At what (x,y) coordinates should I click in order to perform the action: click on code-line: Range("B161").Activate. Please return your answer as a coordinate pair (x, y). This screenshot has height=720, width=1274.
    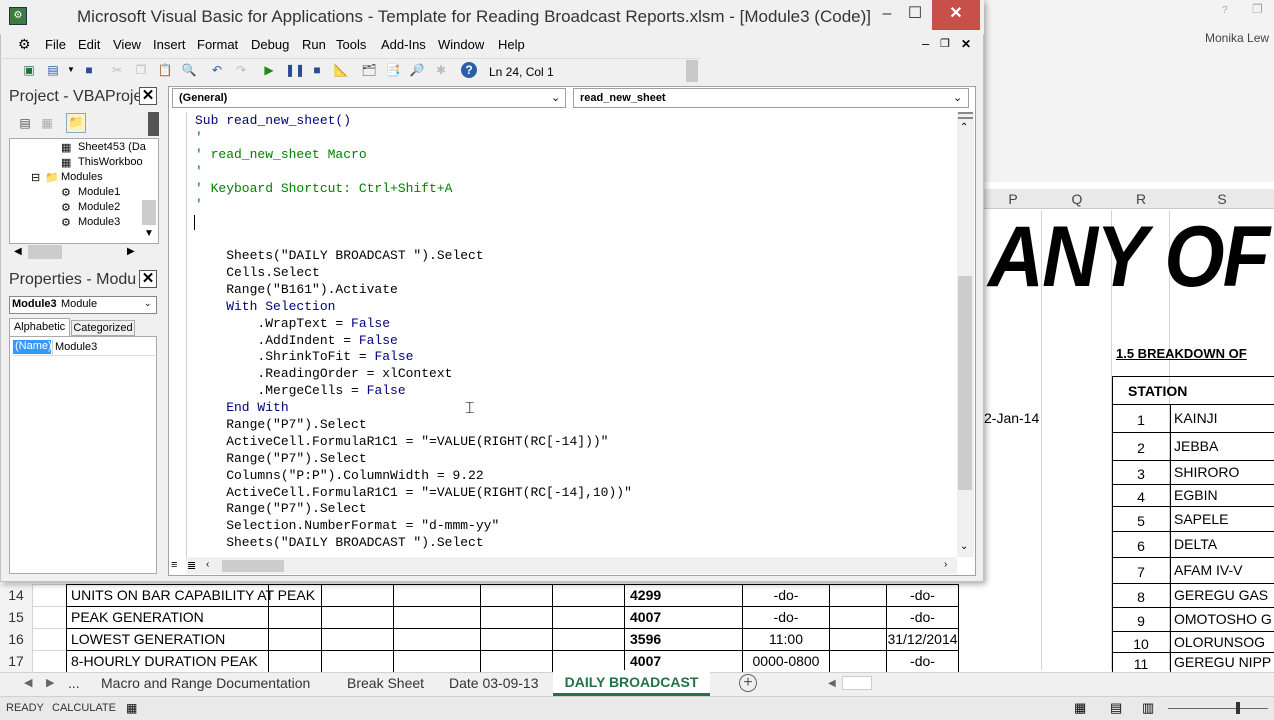
    Looking at the image, I should click on (413, 290).